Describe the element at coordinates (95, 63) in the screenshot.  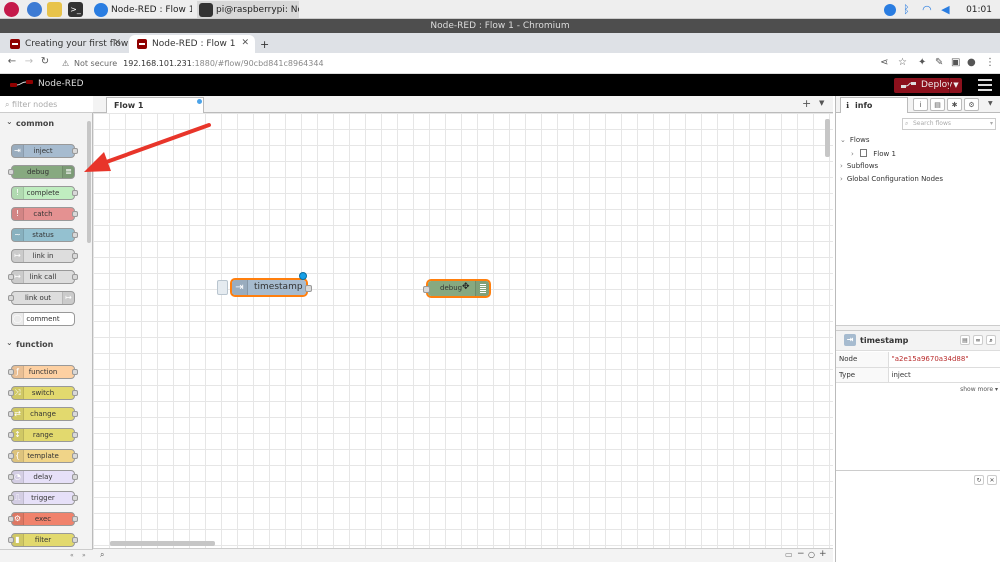
I see `not-secure-label: Not secure` at that location.